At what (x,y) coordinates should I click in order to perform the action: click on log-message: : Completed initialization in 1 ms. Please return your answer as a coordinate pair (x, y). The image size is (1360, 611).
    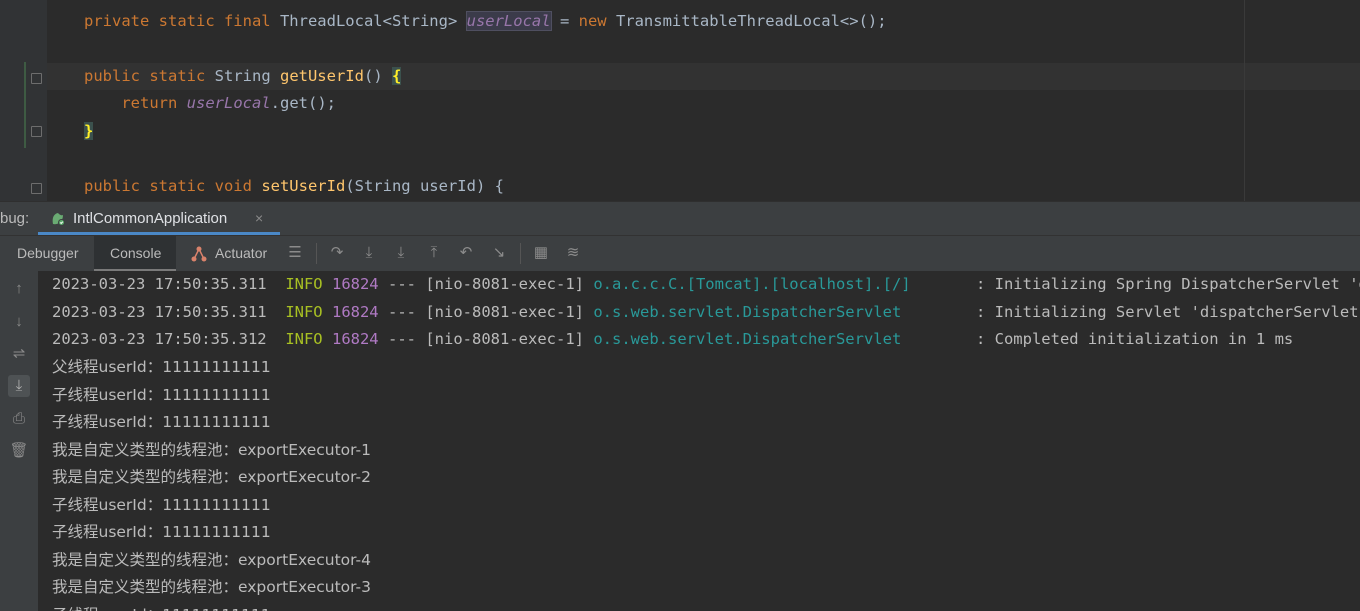
    Looking at the image, I should click on (1134, 339).